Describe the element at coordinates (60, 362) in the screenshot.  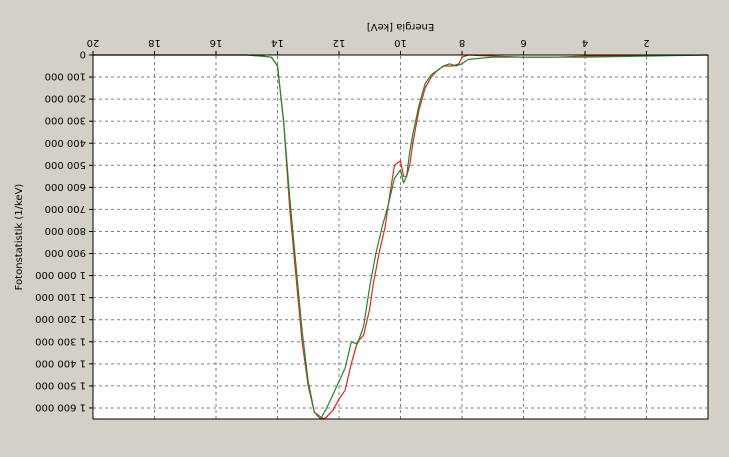
I see `y-tick-label: 1 400 000` at that location.